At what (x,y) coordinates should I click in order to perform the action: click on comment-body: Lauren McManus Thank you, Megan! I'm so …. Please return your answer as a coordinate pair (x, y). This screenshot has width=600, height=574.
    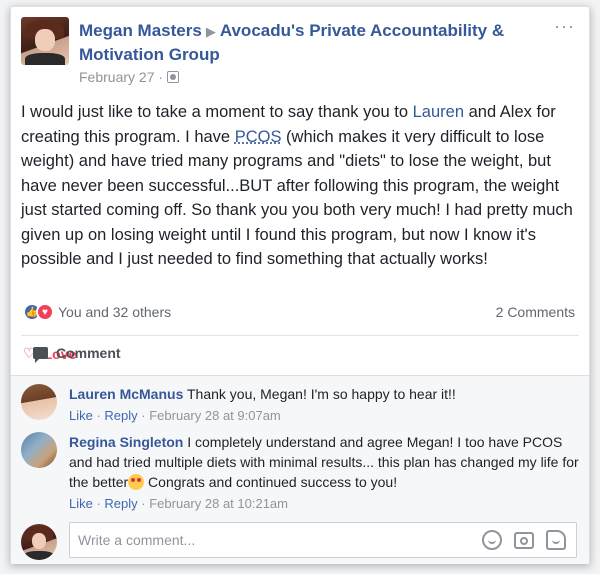
    Looking at the image, I should click on (325, 405).